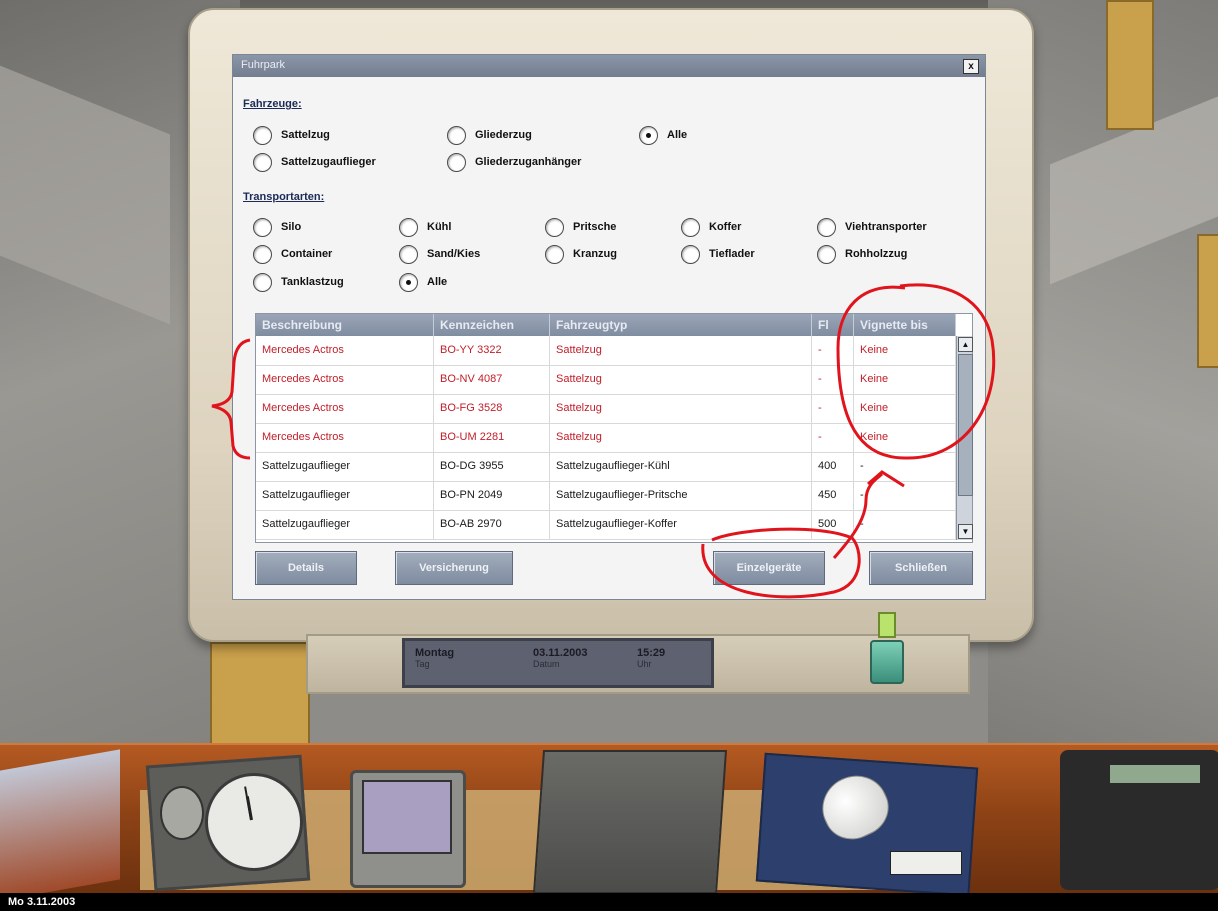  What do you see at coordinates (681, 466) in the screenshot?
I see `table-cell-type: Sattelzugauflieger-Kühl` at bounding box center [681, 466].